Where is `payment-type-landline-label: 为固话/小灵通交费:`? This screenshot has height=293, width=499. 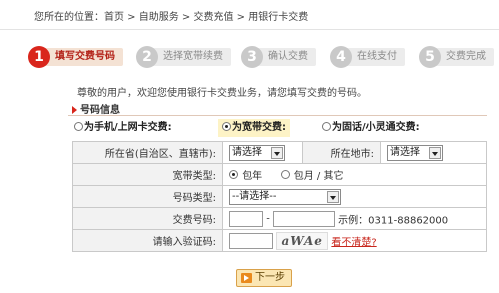
payment-type-landline-label: 为固话/小灵通交费: is located at coordinates (376, 127).